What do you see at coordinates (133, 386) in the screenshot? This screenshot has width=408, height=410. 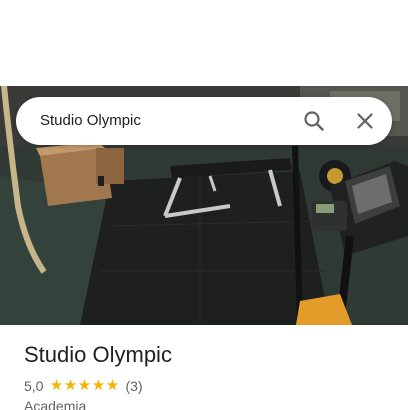 I see `review-count: (3)` at bounding box center [133, 386].